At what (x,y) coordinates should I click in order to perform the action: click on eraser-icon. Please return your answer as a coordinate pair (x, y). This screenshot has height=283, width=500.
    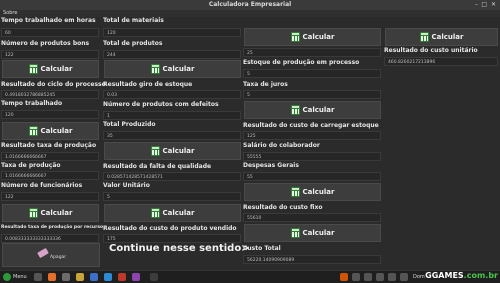
    Looking at the image, I should click on (43, 253).